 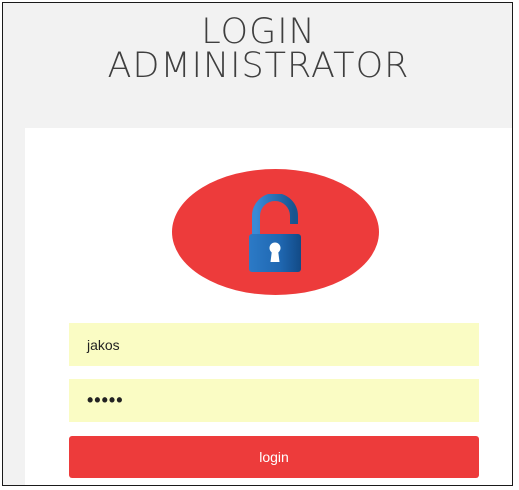 I want to click on page-title-line2: ADMINISTRATOR, so click(x=258, y=66).